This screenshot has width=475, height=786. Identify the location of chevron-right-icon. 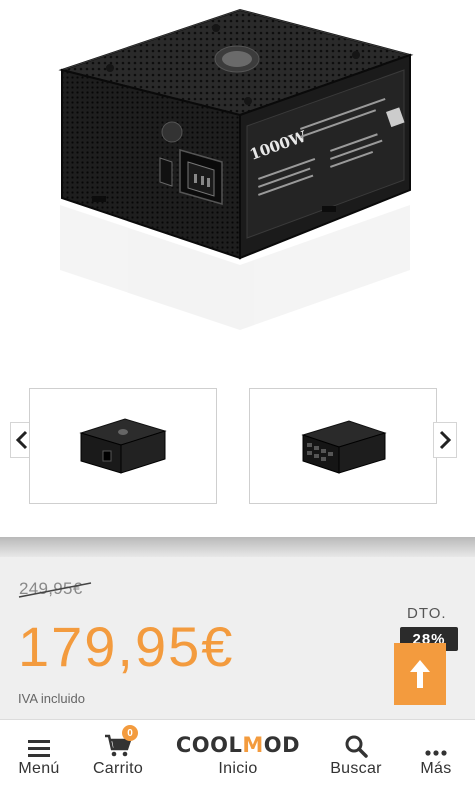
(445, 440).